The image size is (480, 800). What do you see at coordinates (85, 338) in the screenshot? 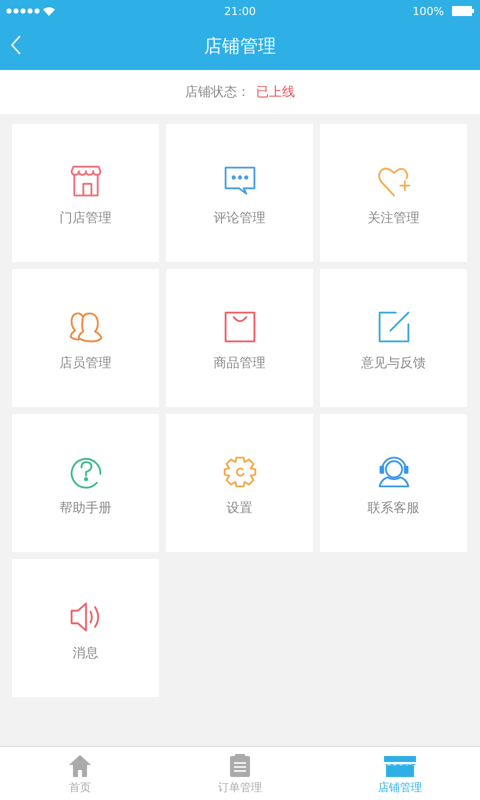
I see `menu-tile: 店员管理` at bounding box center [85, 338].